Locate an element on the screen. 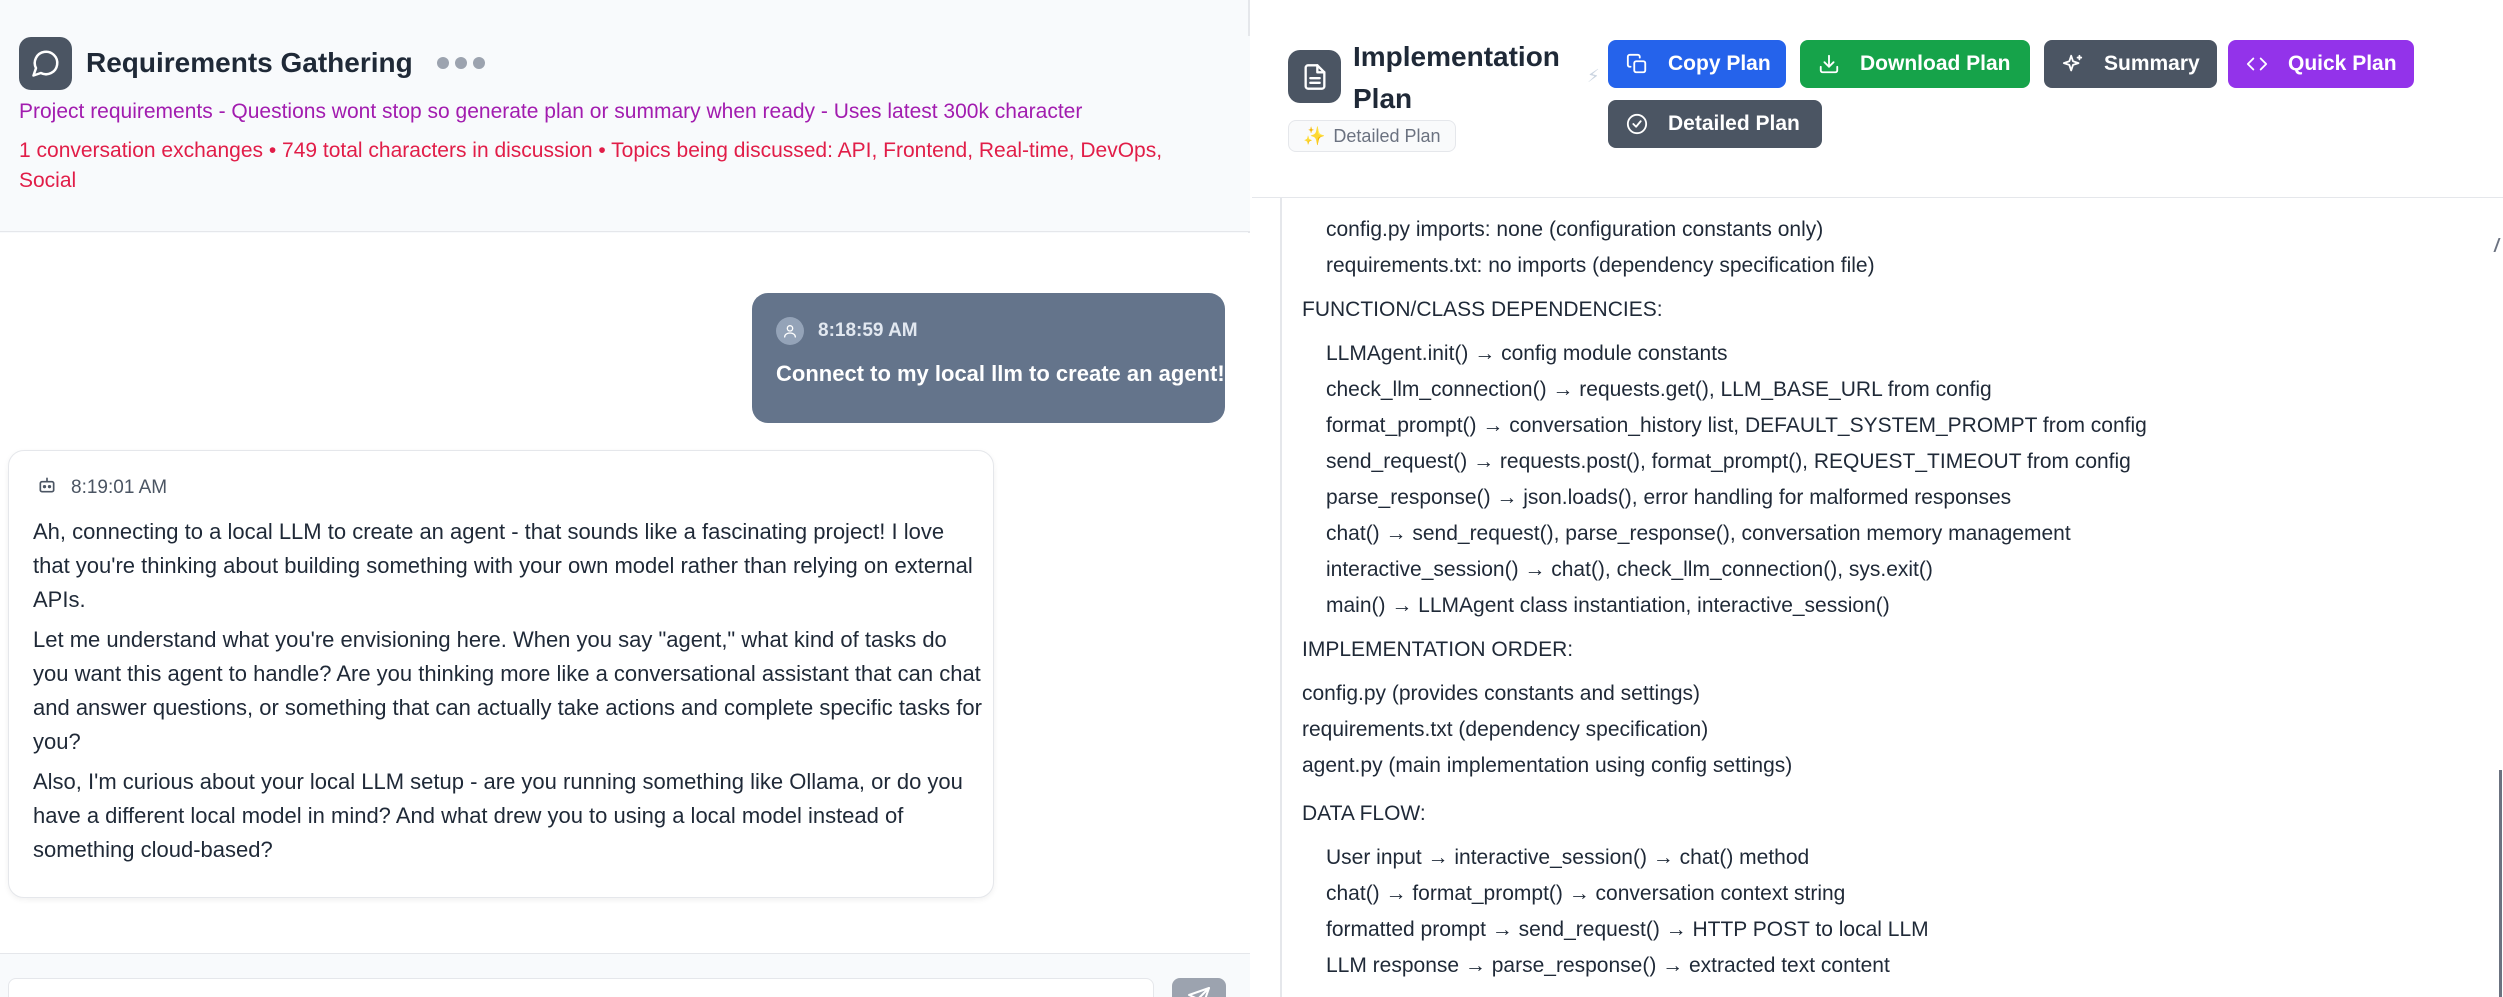 Image resolution: width=2503 pixels, height=997 pixels. send-icon is located at coordinates (1199, 991).